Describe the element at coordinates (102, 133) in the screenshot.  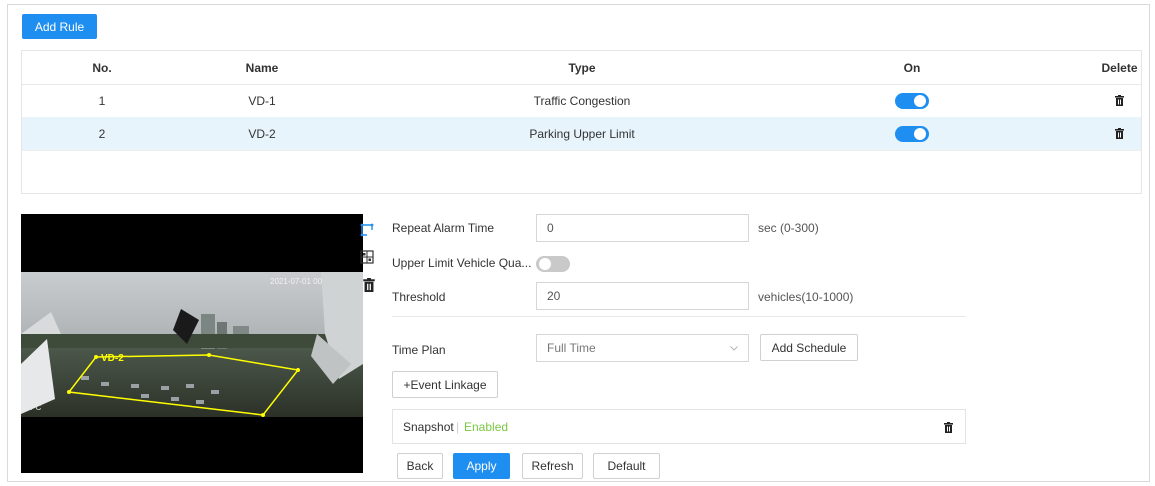
I see `row-no: 2` at that location.